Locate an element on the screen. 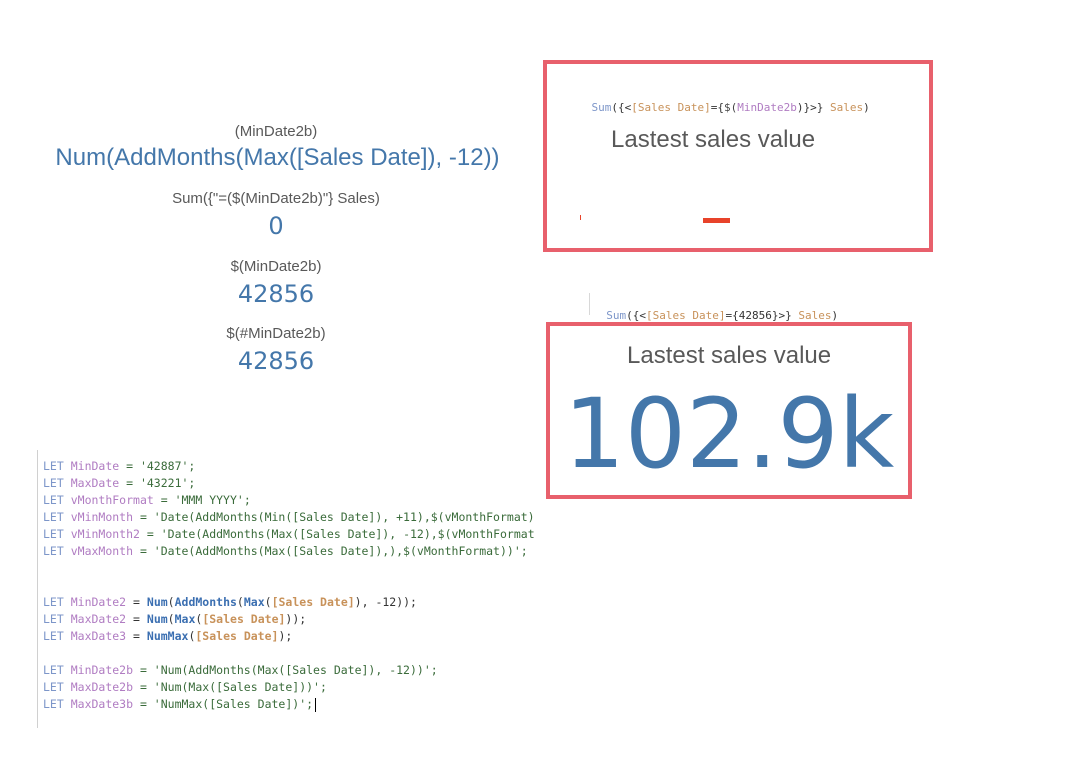  var-name: MinDate2b is located at coordinates (102, 670).